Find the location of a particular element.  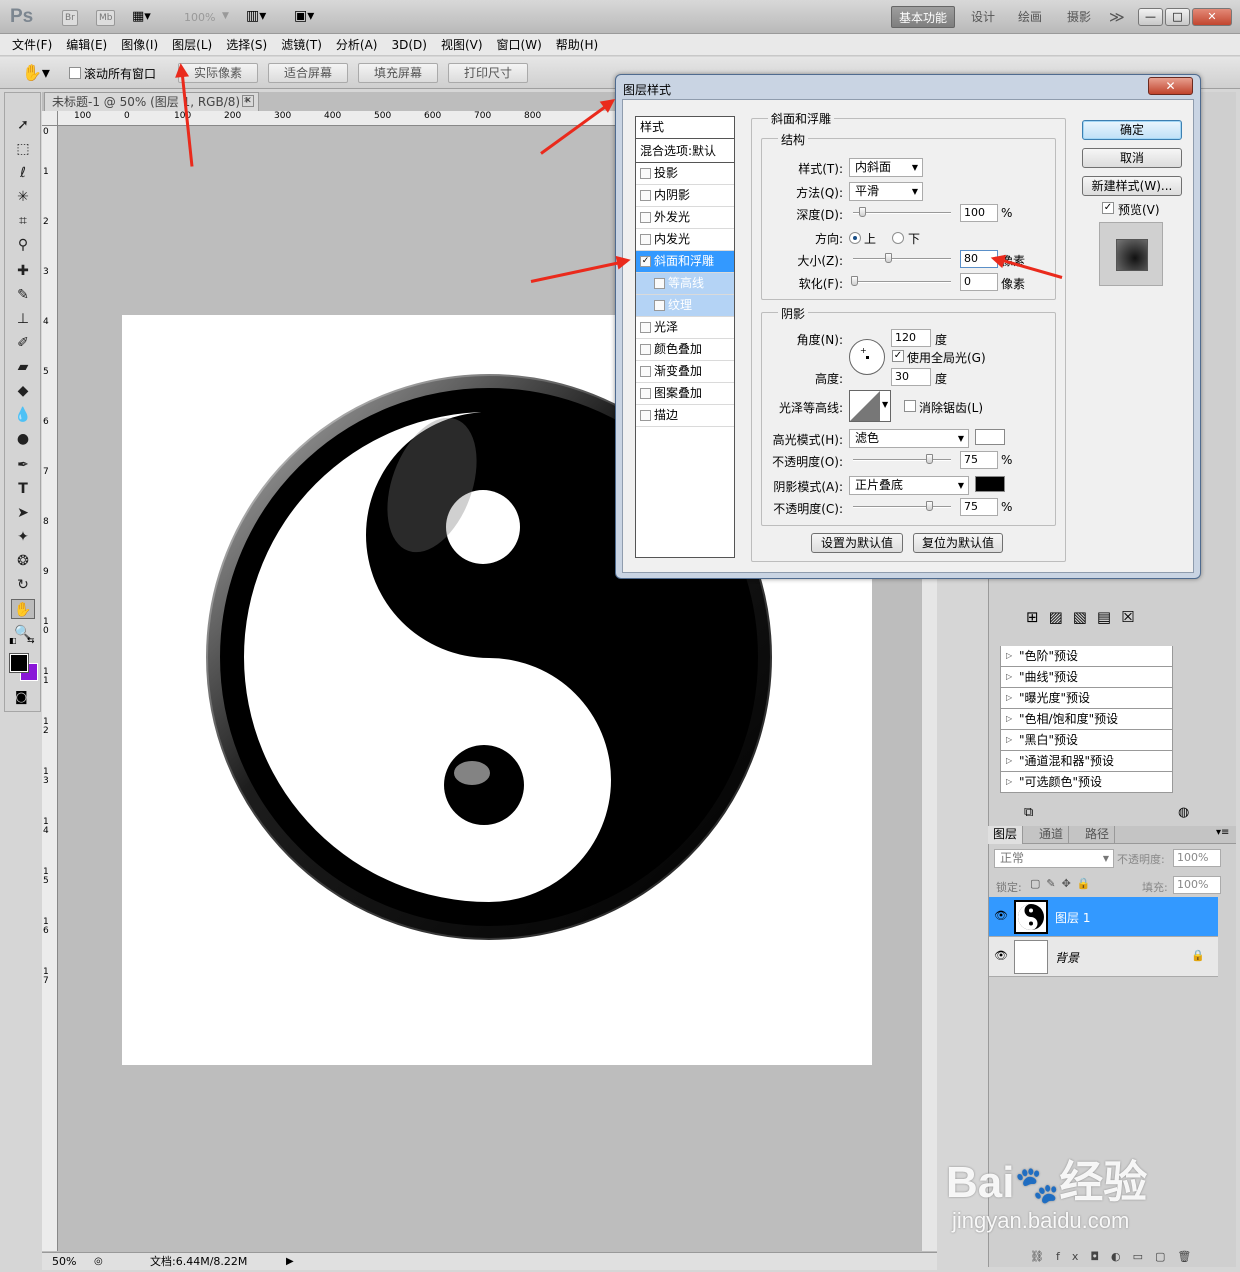

move-tool-icon: ➚ is located at coordinates (23, 125).